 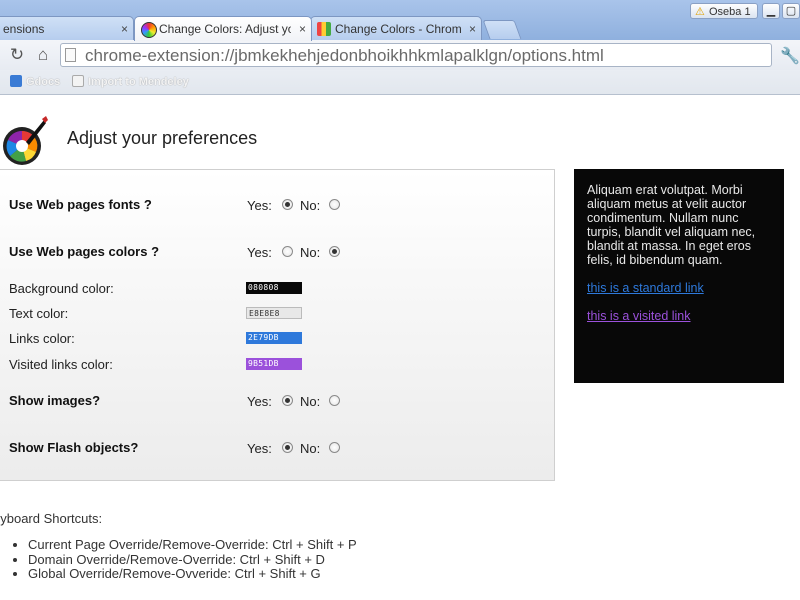 What do you see at coordinates (25, 140) in the screenshot?
I see `color-picker-logo-icon` at bounding box center [25, 140].